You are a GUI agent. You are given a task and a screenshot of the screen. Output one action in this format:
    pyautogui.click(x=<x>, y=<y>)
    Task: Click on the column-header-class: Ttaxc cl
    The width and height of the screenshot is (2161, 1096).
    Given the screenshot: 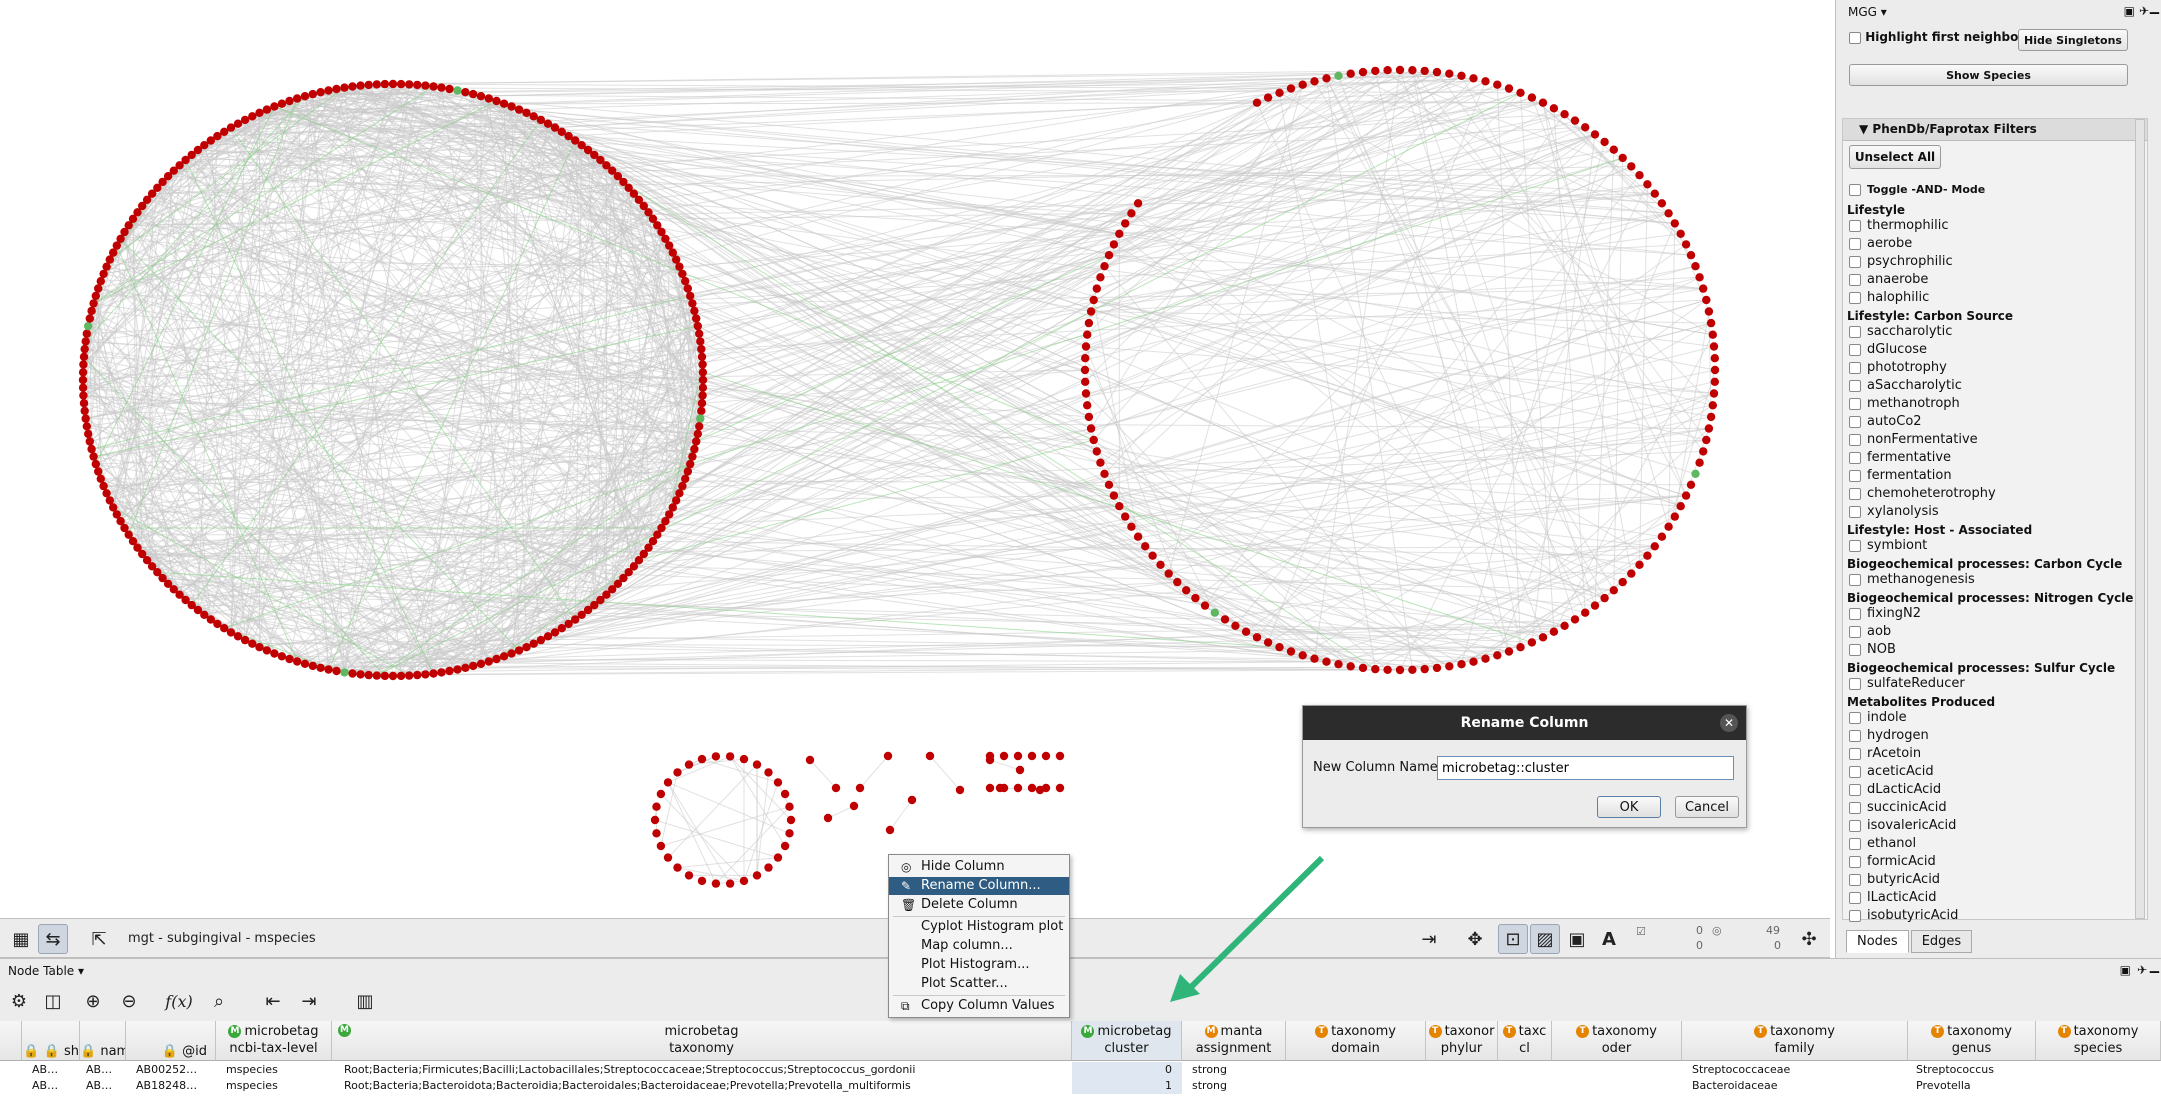 What is the action you would take?
    pyautogui.click(x=1525, y=1041)
    